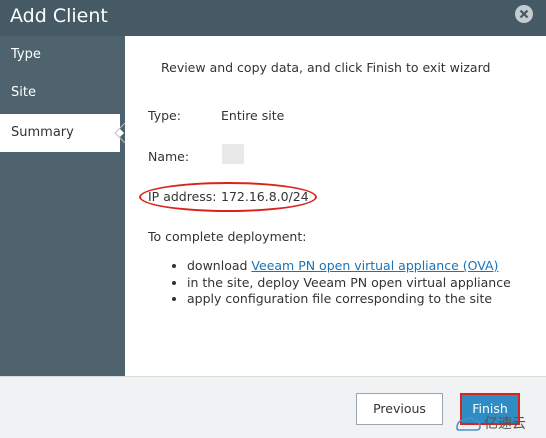  I want to click on close-icon, so click(524, 14).